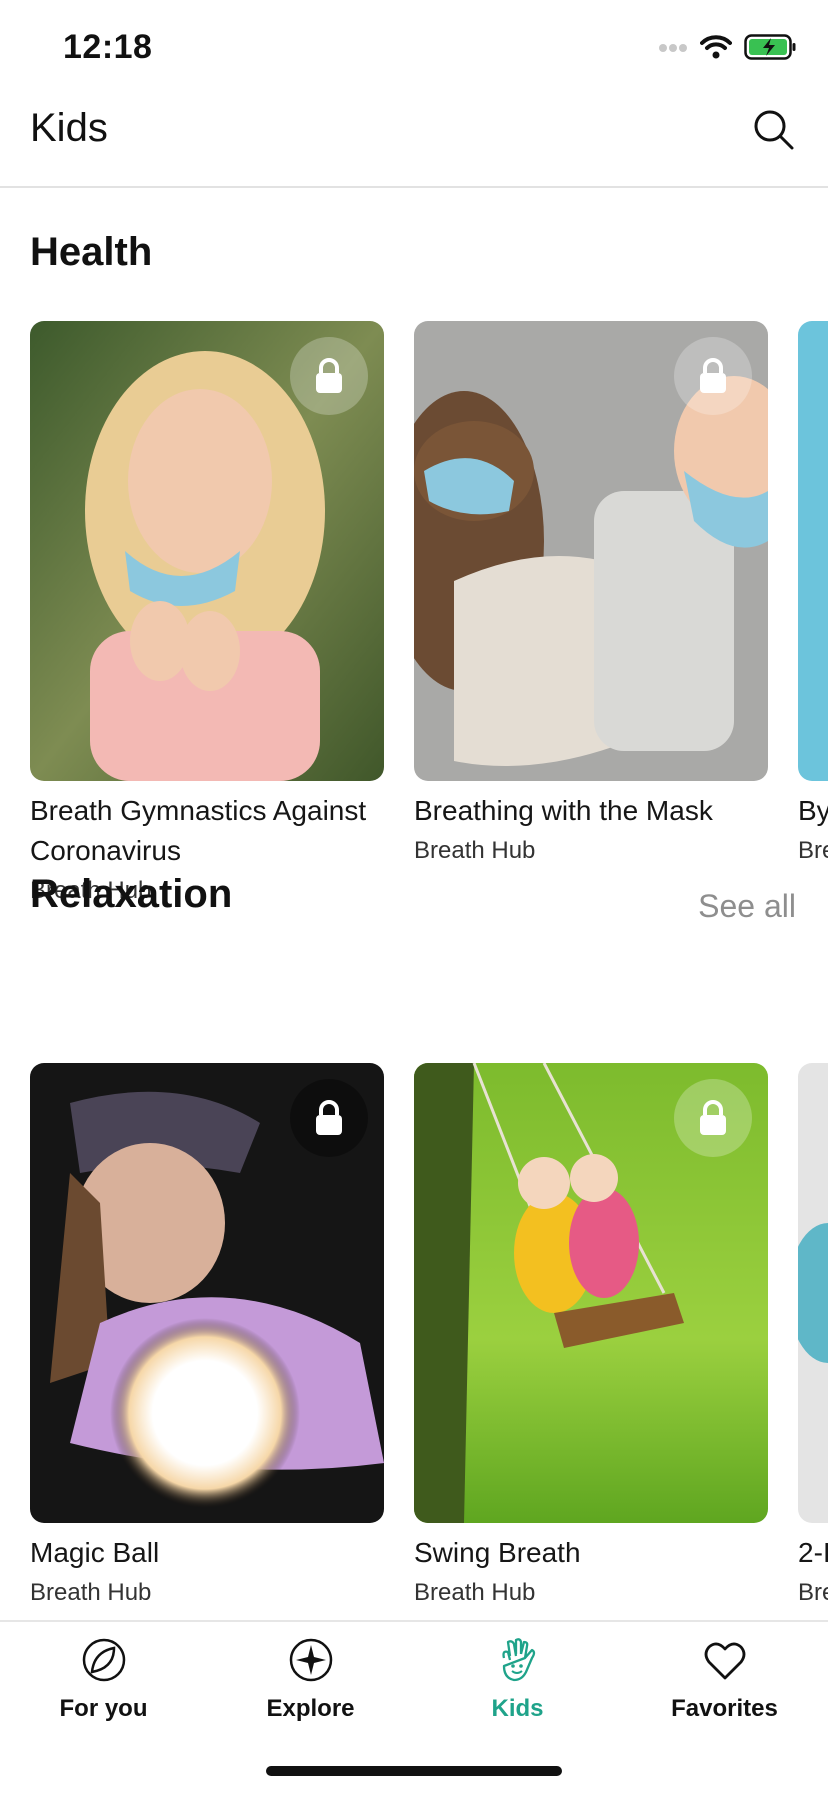  Describe the element at coordinates (813, 1552) in the screenshot. I see `card-title: 2-I` at that location.